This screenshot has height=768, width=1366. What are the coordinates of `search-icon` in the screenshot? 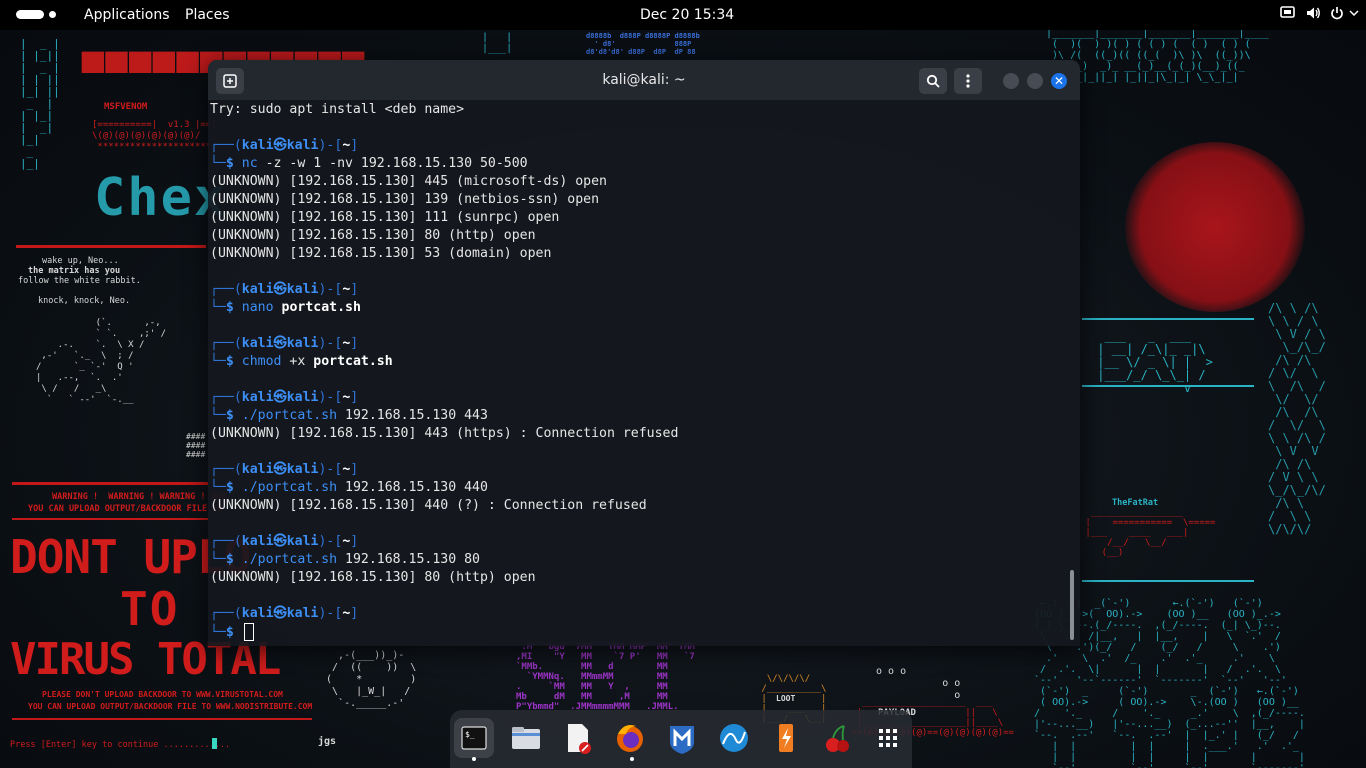 It's located at (933, 81).